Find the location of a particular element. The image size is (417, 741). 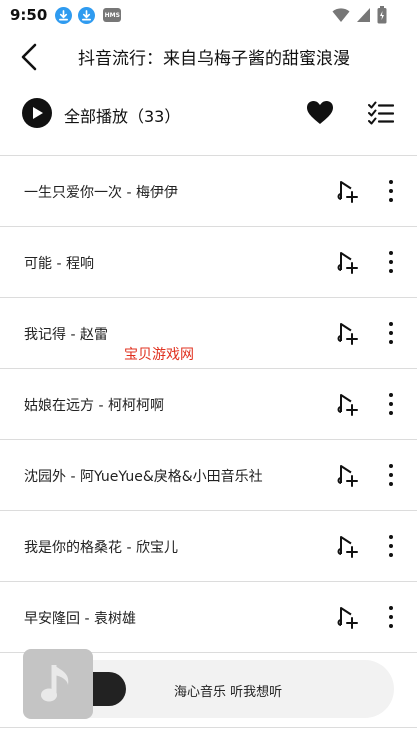

checklist-icon is located at coordinates (381, 113).